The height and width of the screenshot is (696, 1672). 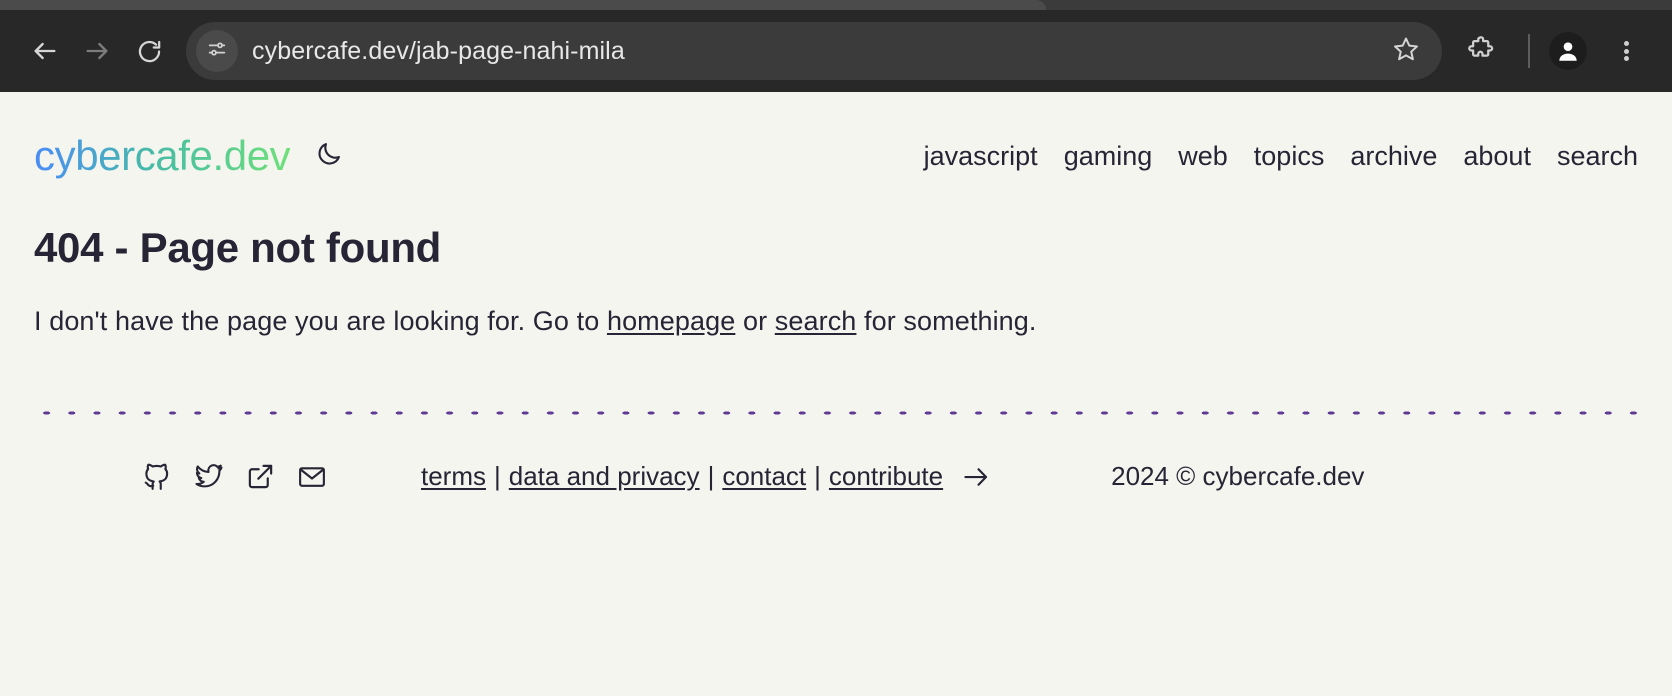 What do you see at coordinates (946, 321) in the screenshot?
I see `message-text-after: for something.` at bounding box center [946, 321].